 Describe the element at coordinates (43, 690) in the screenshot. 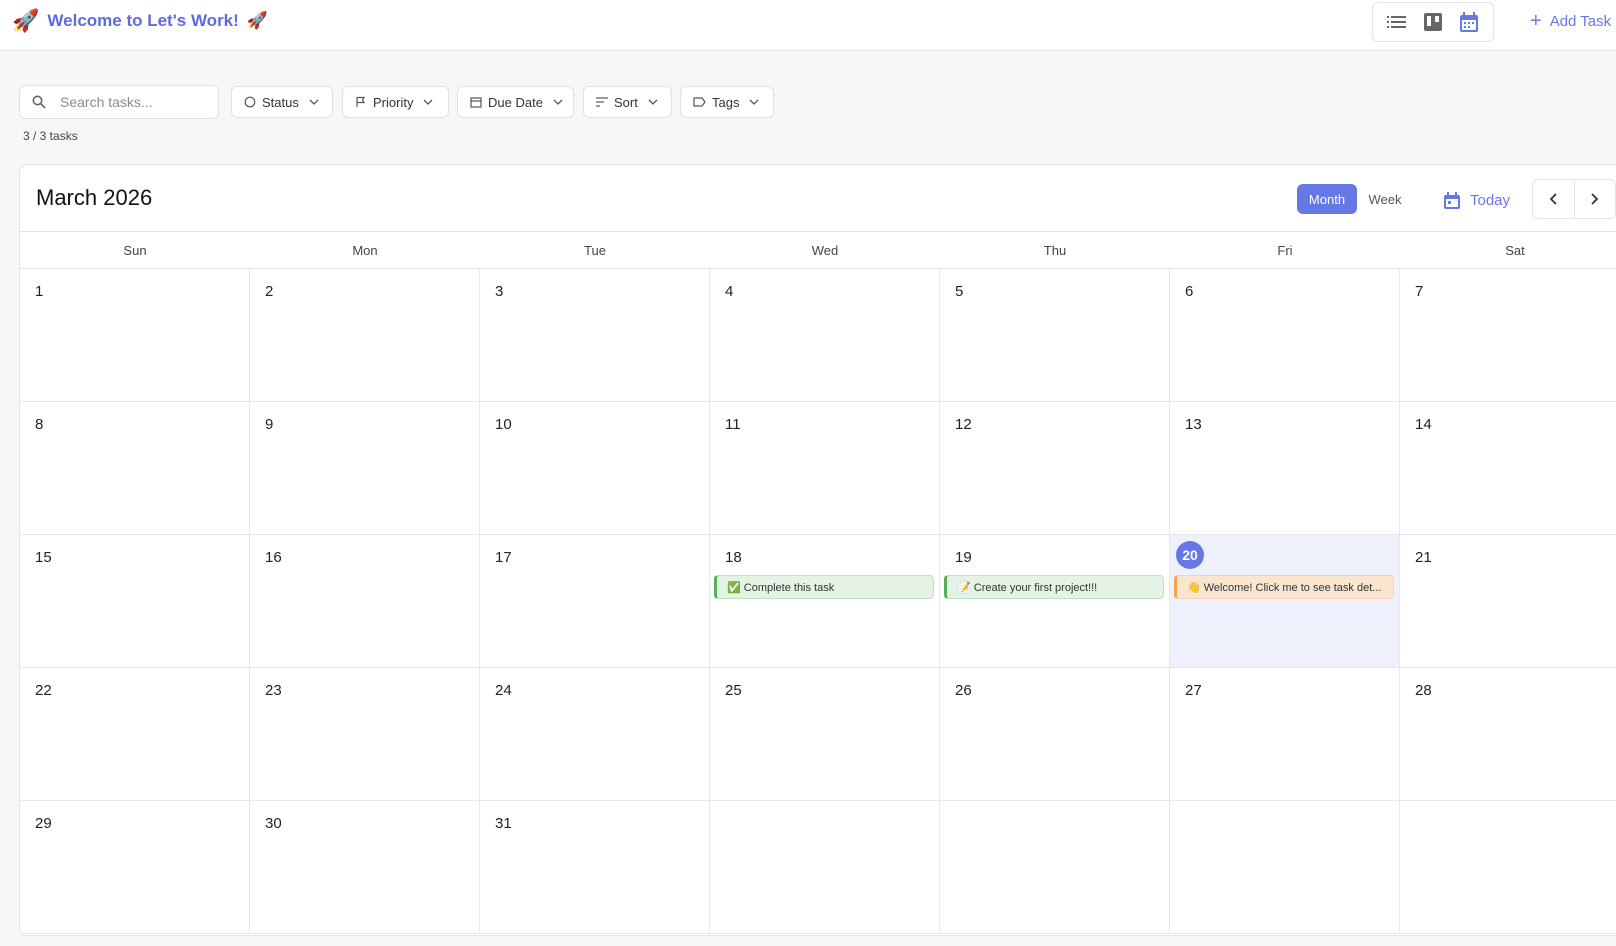

I see `date-number: 22` at that location.